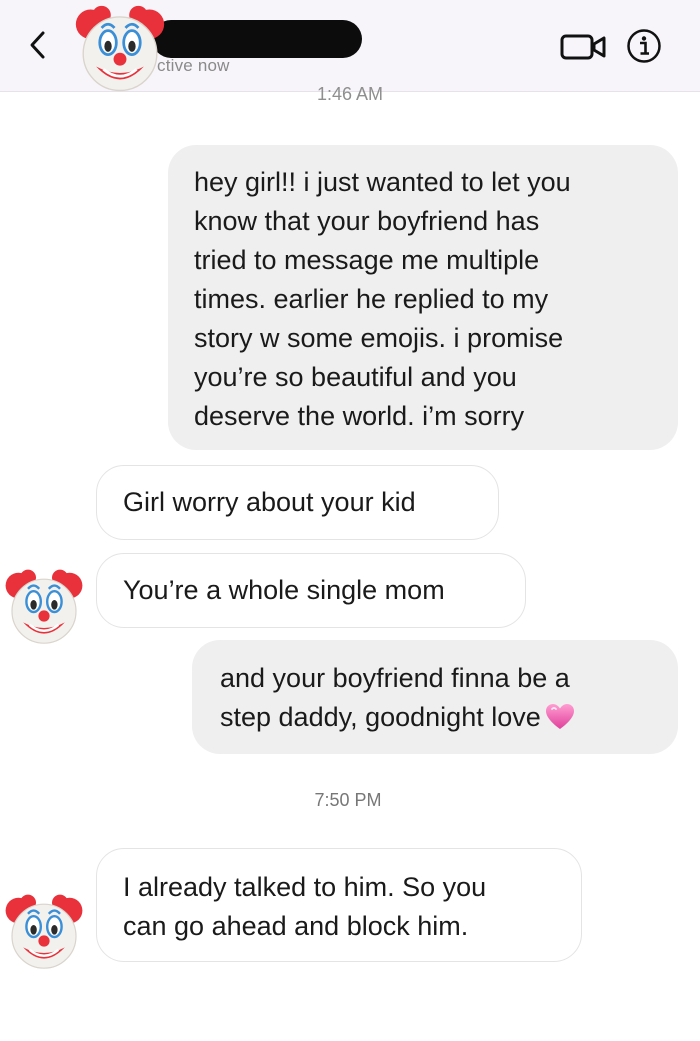 This screenshot has width=700, height=1041. I want to click on timestamp-text: 7:50 PM, so click(348, 800).